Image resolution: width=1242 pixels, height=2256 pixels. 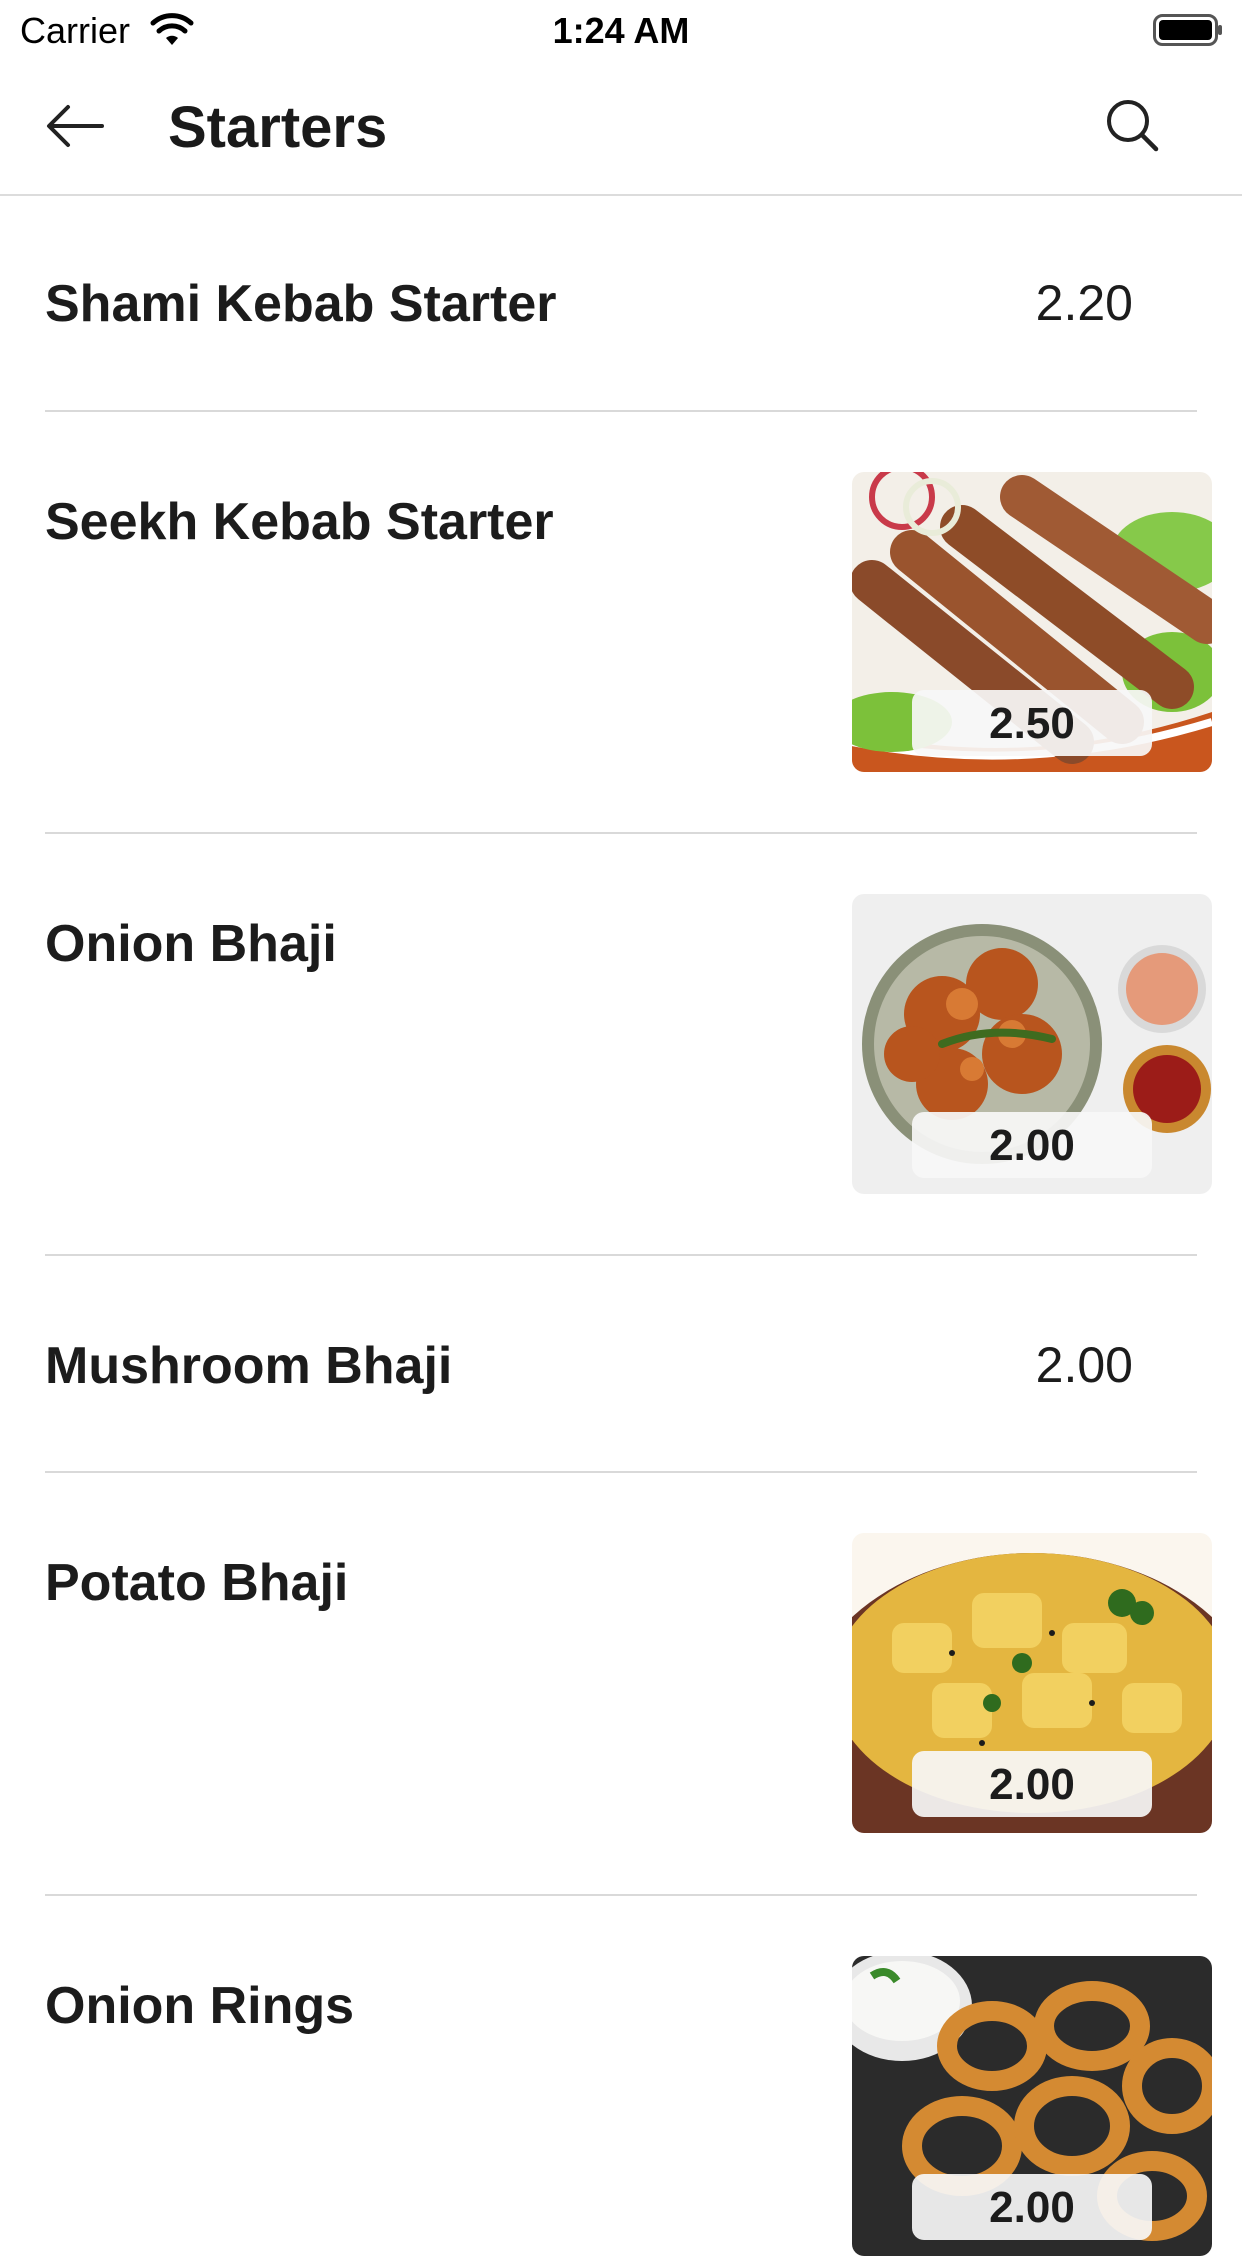 I want to click on back-arrow-icon, so click(x=75, y=126).